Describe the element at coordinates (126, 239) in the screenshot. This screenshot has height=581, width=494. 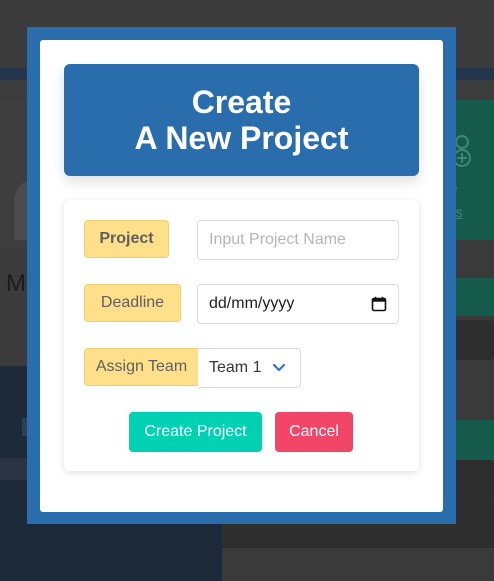
I see `project-label: Project` at that location.